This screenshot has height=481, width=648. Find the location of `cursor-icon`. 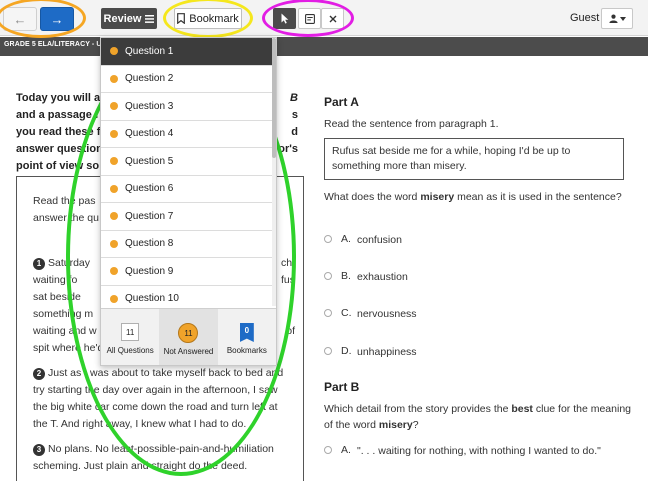

cursor-icon is located at coordinates (284, 18).